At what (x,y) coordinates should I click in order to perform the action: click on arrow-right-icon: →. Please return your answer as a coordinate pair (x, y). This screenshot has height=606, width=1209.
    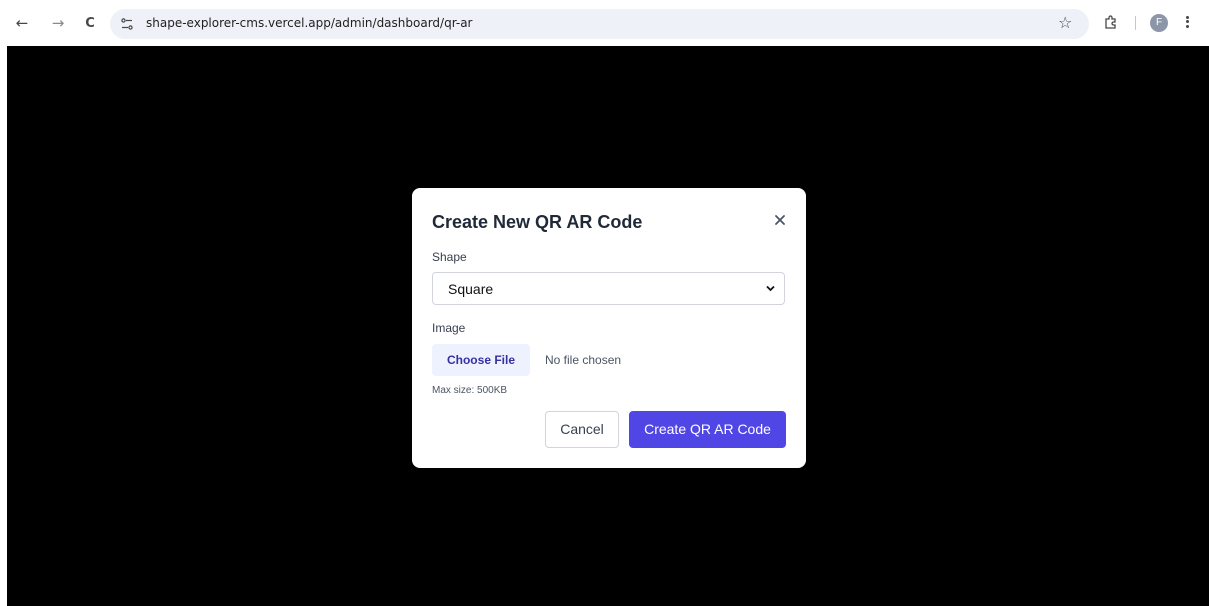
    Looking at the image, I should click on (58, 23).